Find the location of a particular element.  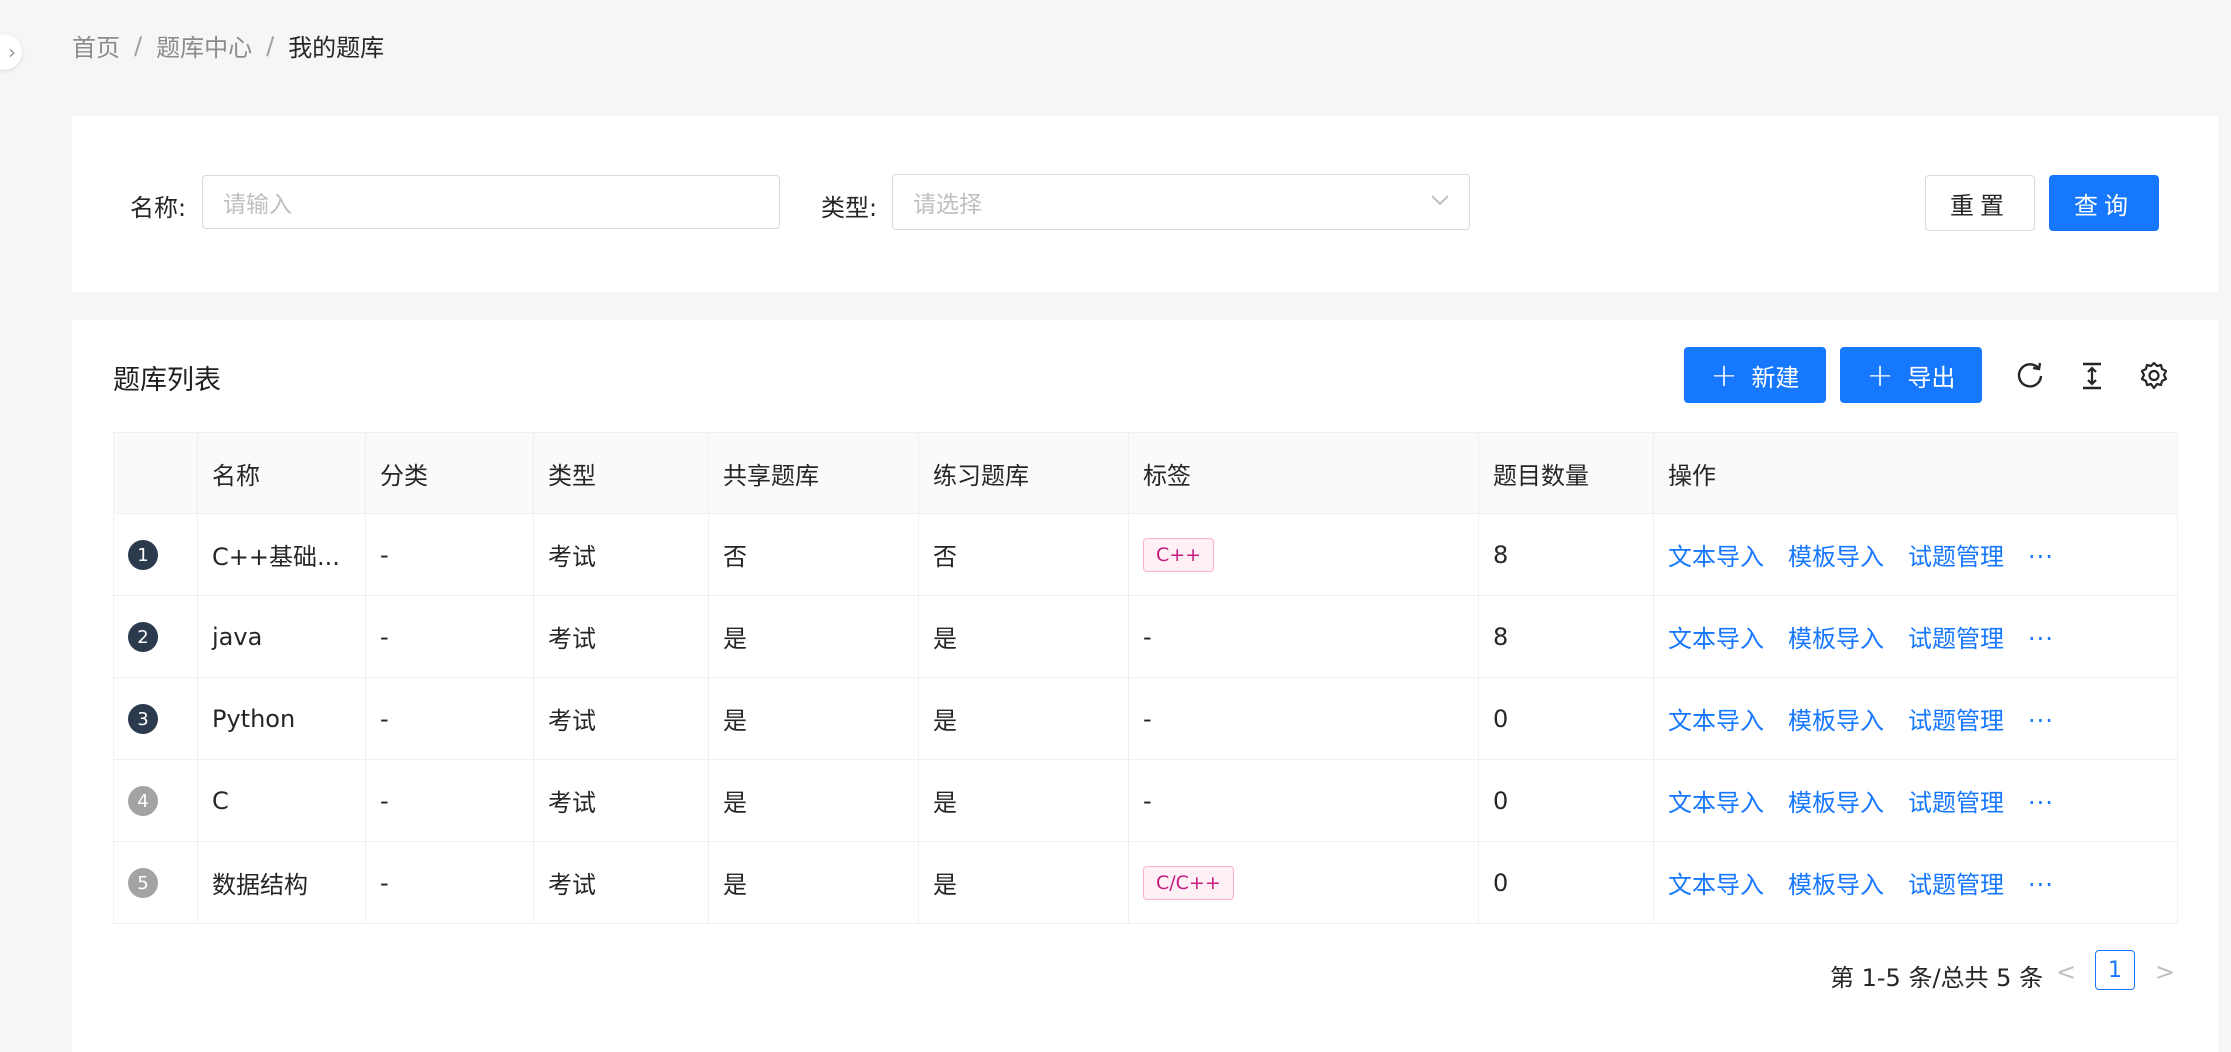

pagination-page-1: 1 is located at coordinates (2115, 970).